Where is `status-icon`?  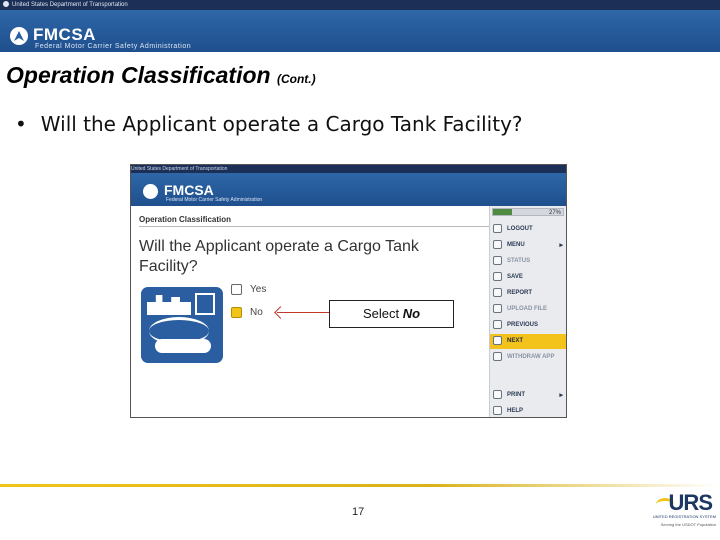 status-icon is located at coordinates (497, 260).